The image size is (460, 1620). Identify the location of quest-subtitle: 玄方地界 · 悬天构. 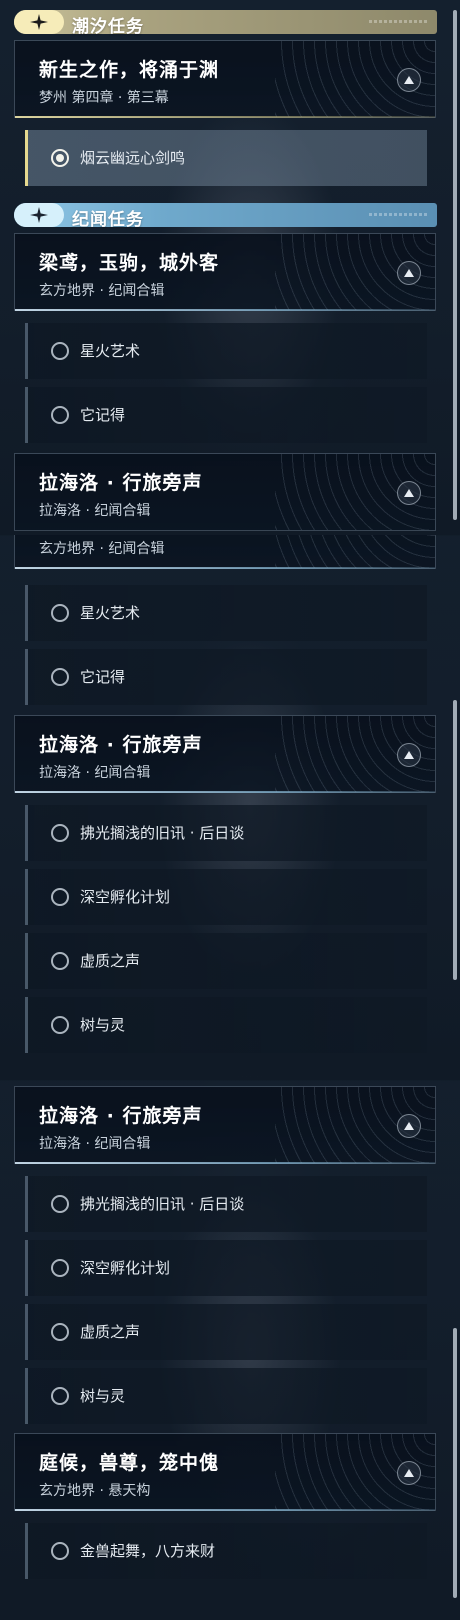
(95, 1491).